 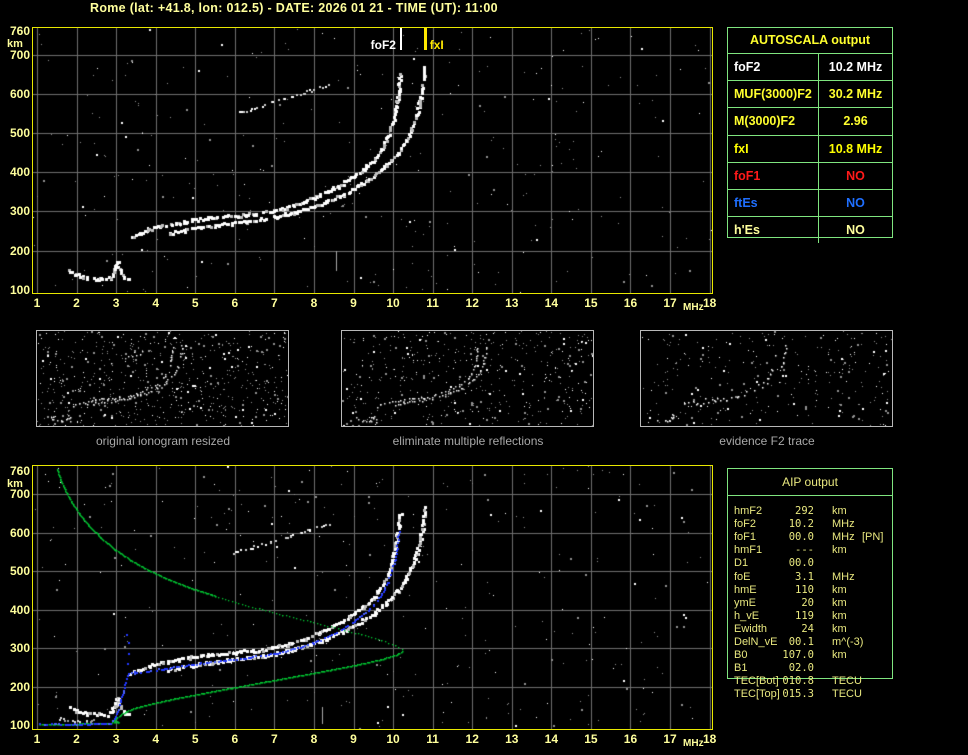 What do you see at coordinates (811, 616) in the screenshot?
I see `aip-row: h_vE 119 km` at bounding box center [811, 616].